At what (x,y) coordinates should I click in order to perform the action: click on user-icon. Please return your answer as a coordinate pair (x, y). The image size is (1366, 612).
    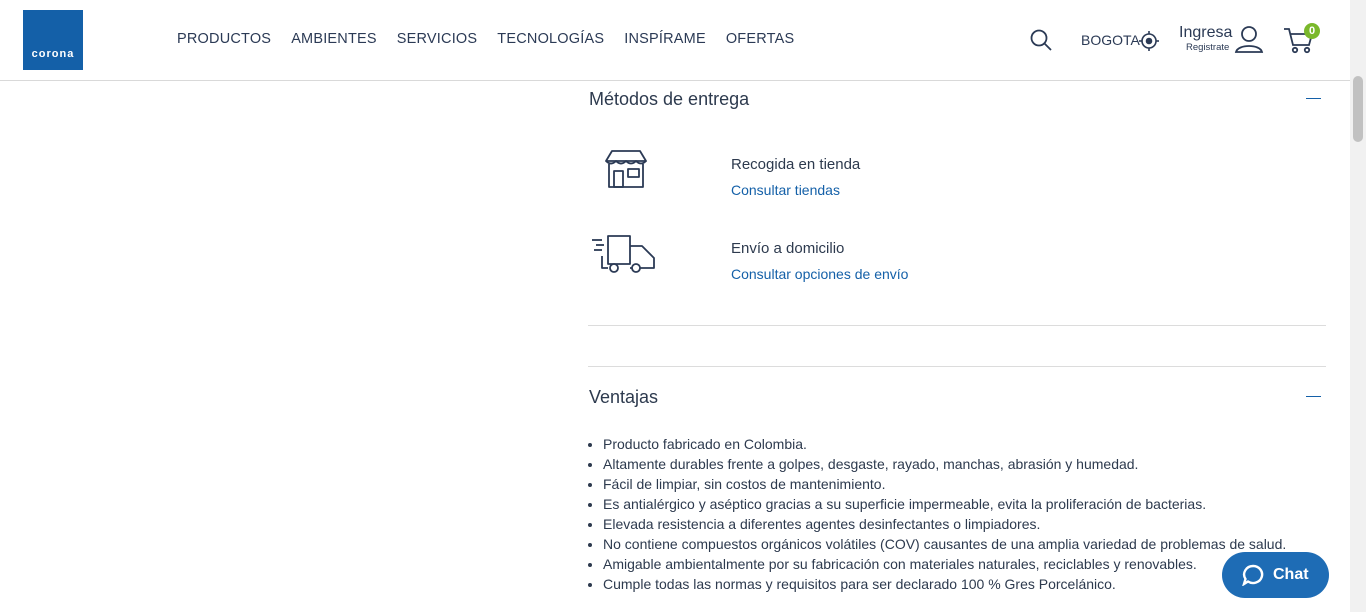
    Looking at the image, I should click on (1249, 39).